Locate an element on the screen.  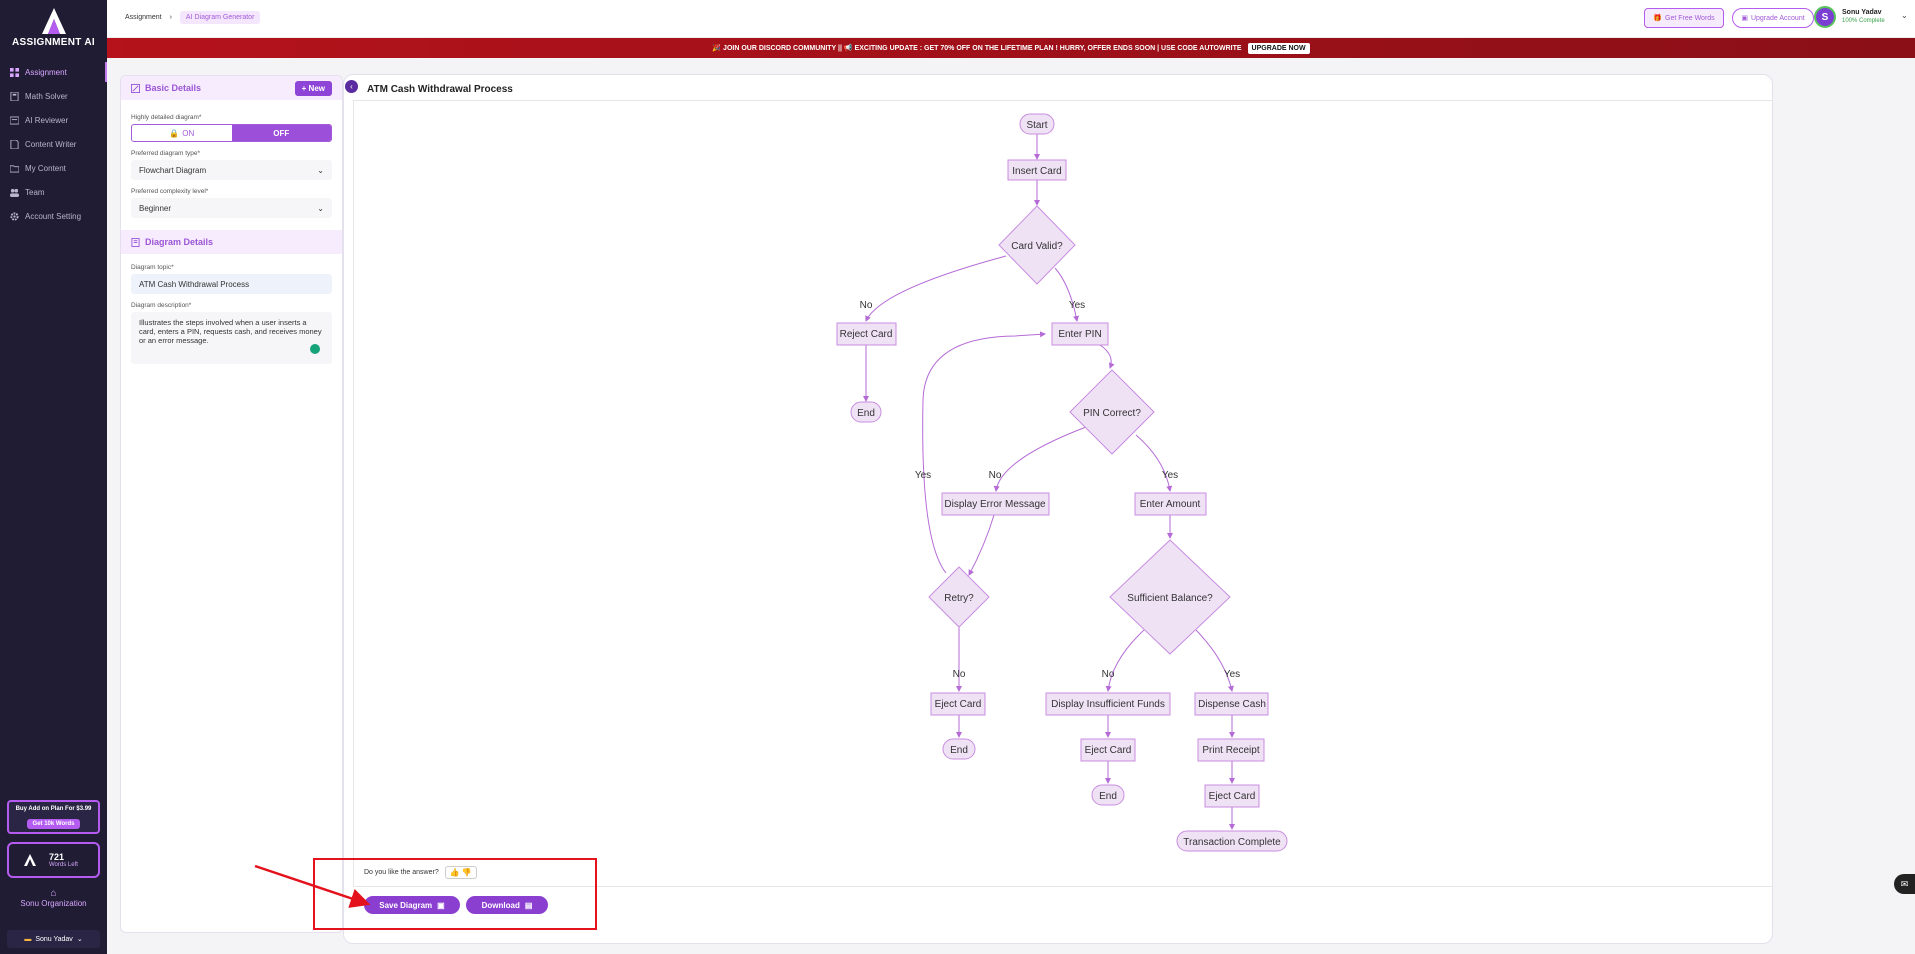
edge-balance-insuff is located at coordinates (1125, 660).